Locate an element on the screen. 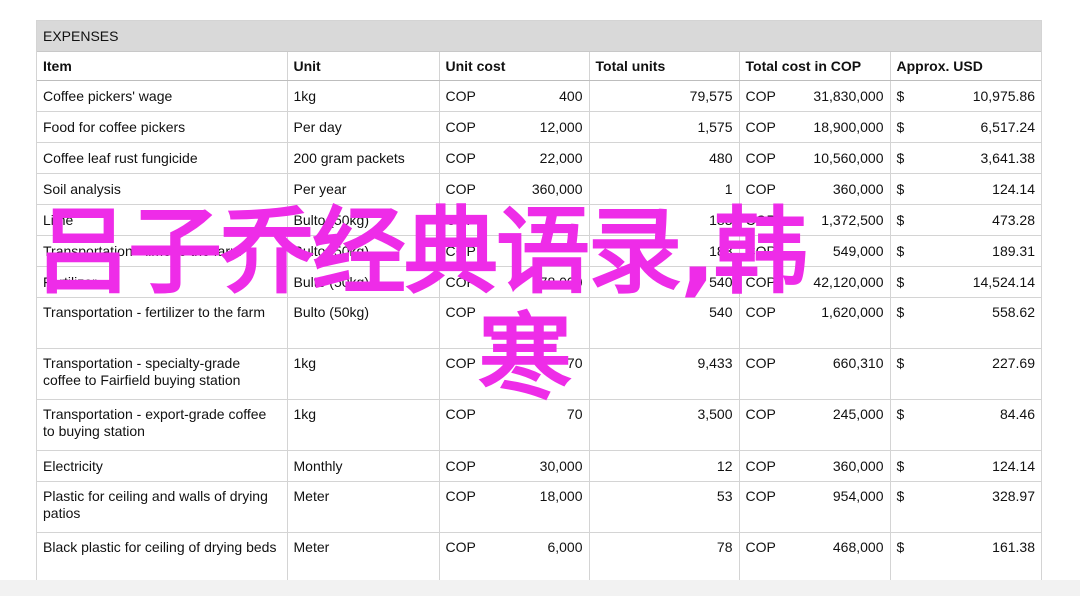 The height and width of the screenshot is (596, 1080). cell-usd: $558.62 is located at coordinates (965, 323).